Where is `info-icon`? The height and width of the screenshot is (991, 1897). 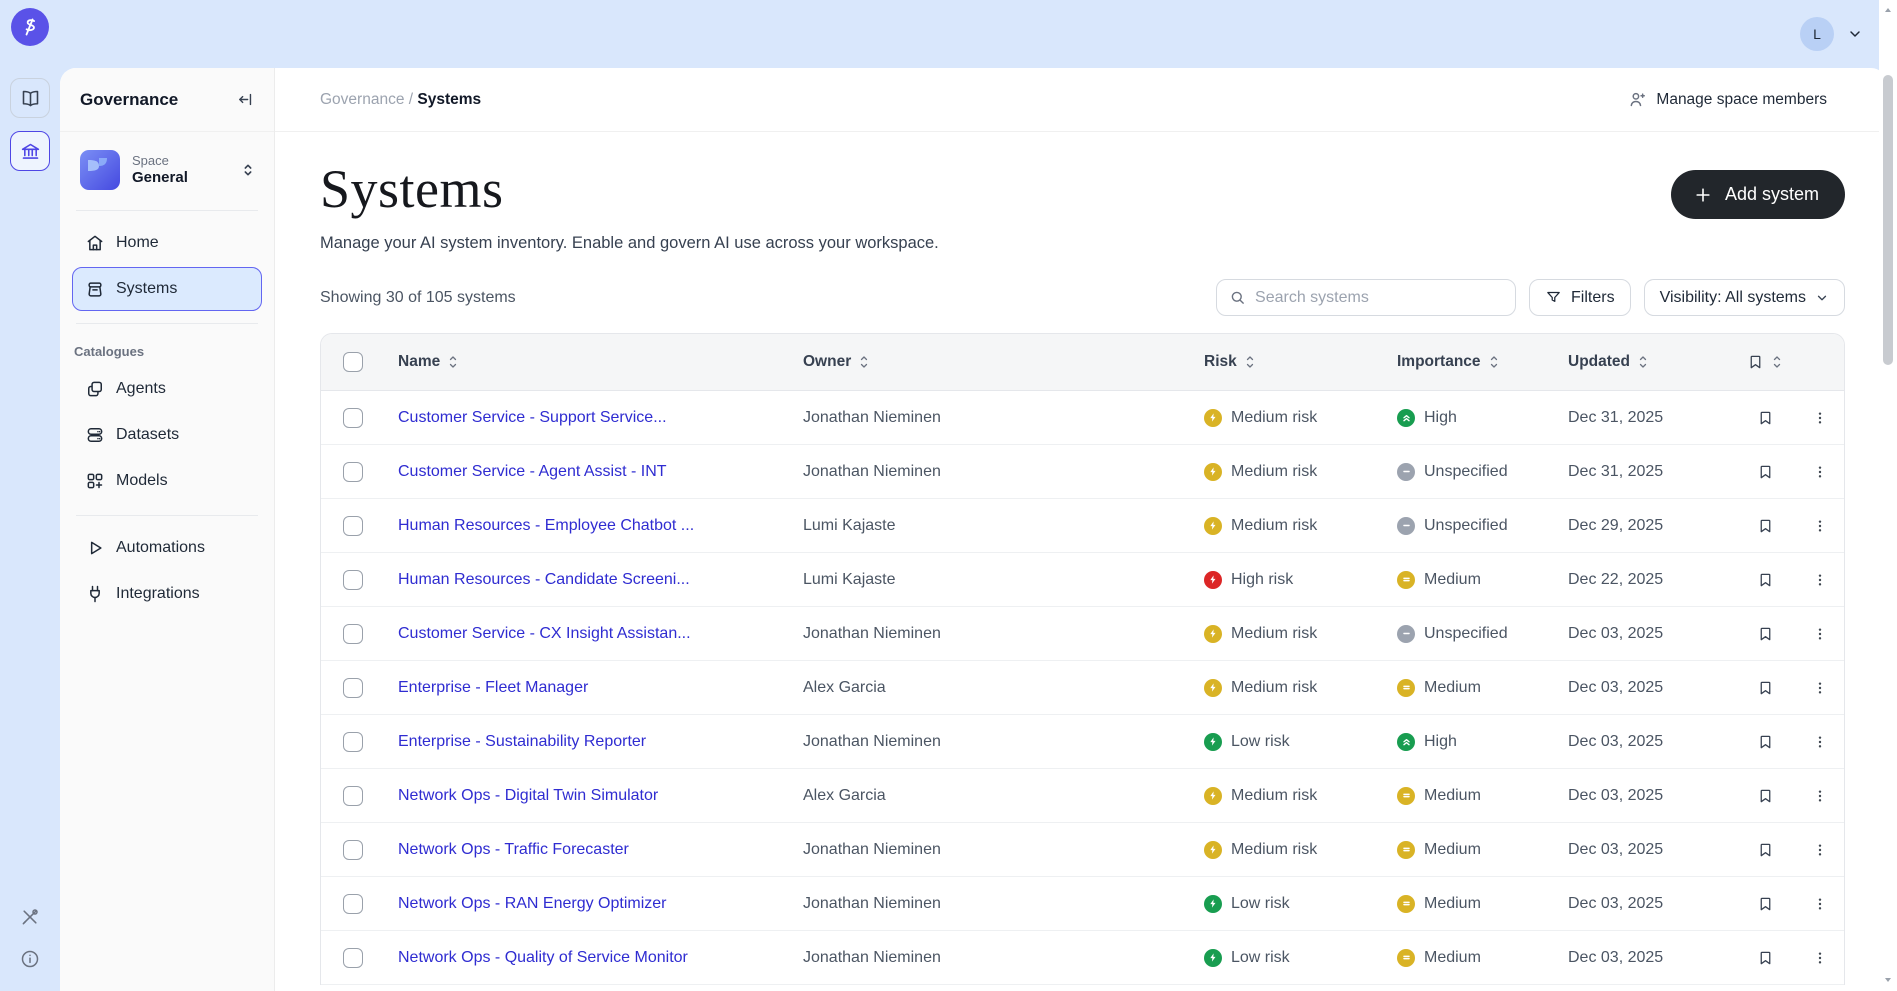 info-icon is located at coordinates (30, 959).